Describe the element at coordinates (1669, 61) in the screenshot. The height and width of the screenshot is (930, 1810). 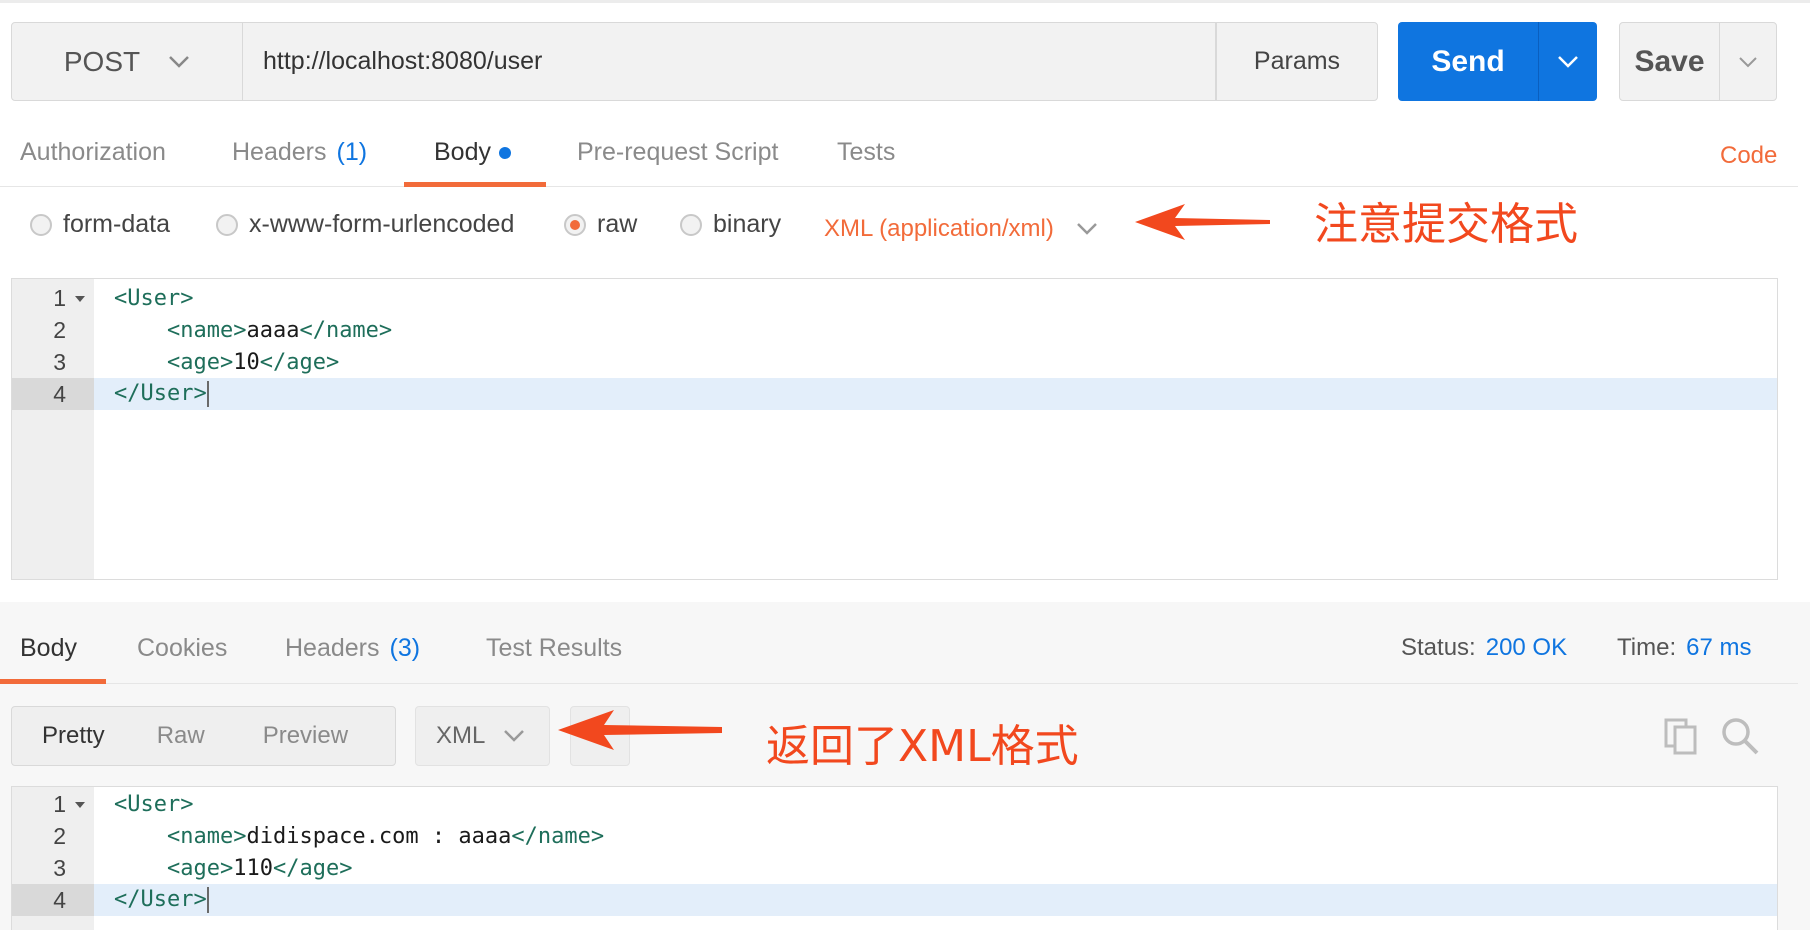
I see `save-button: Save` at that location.